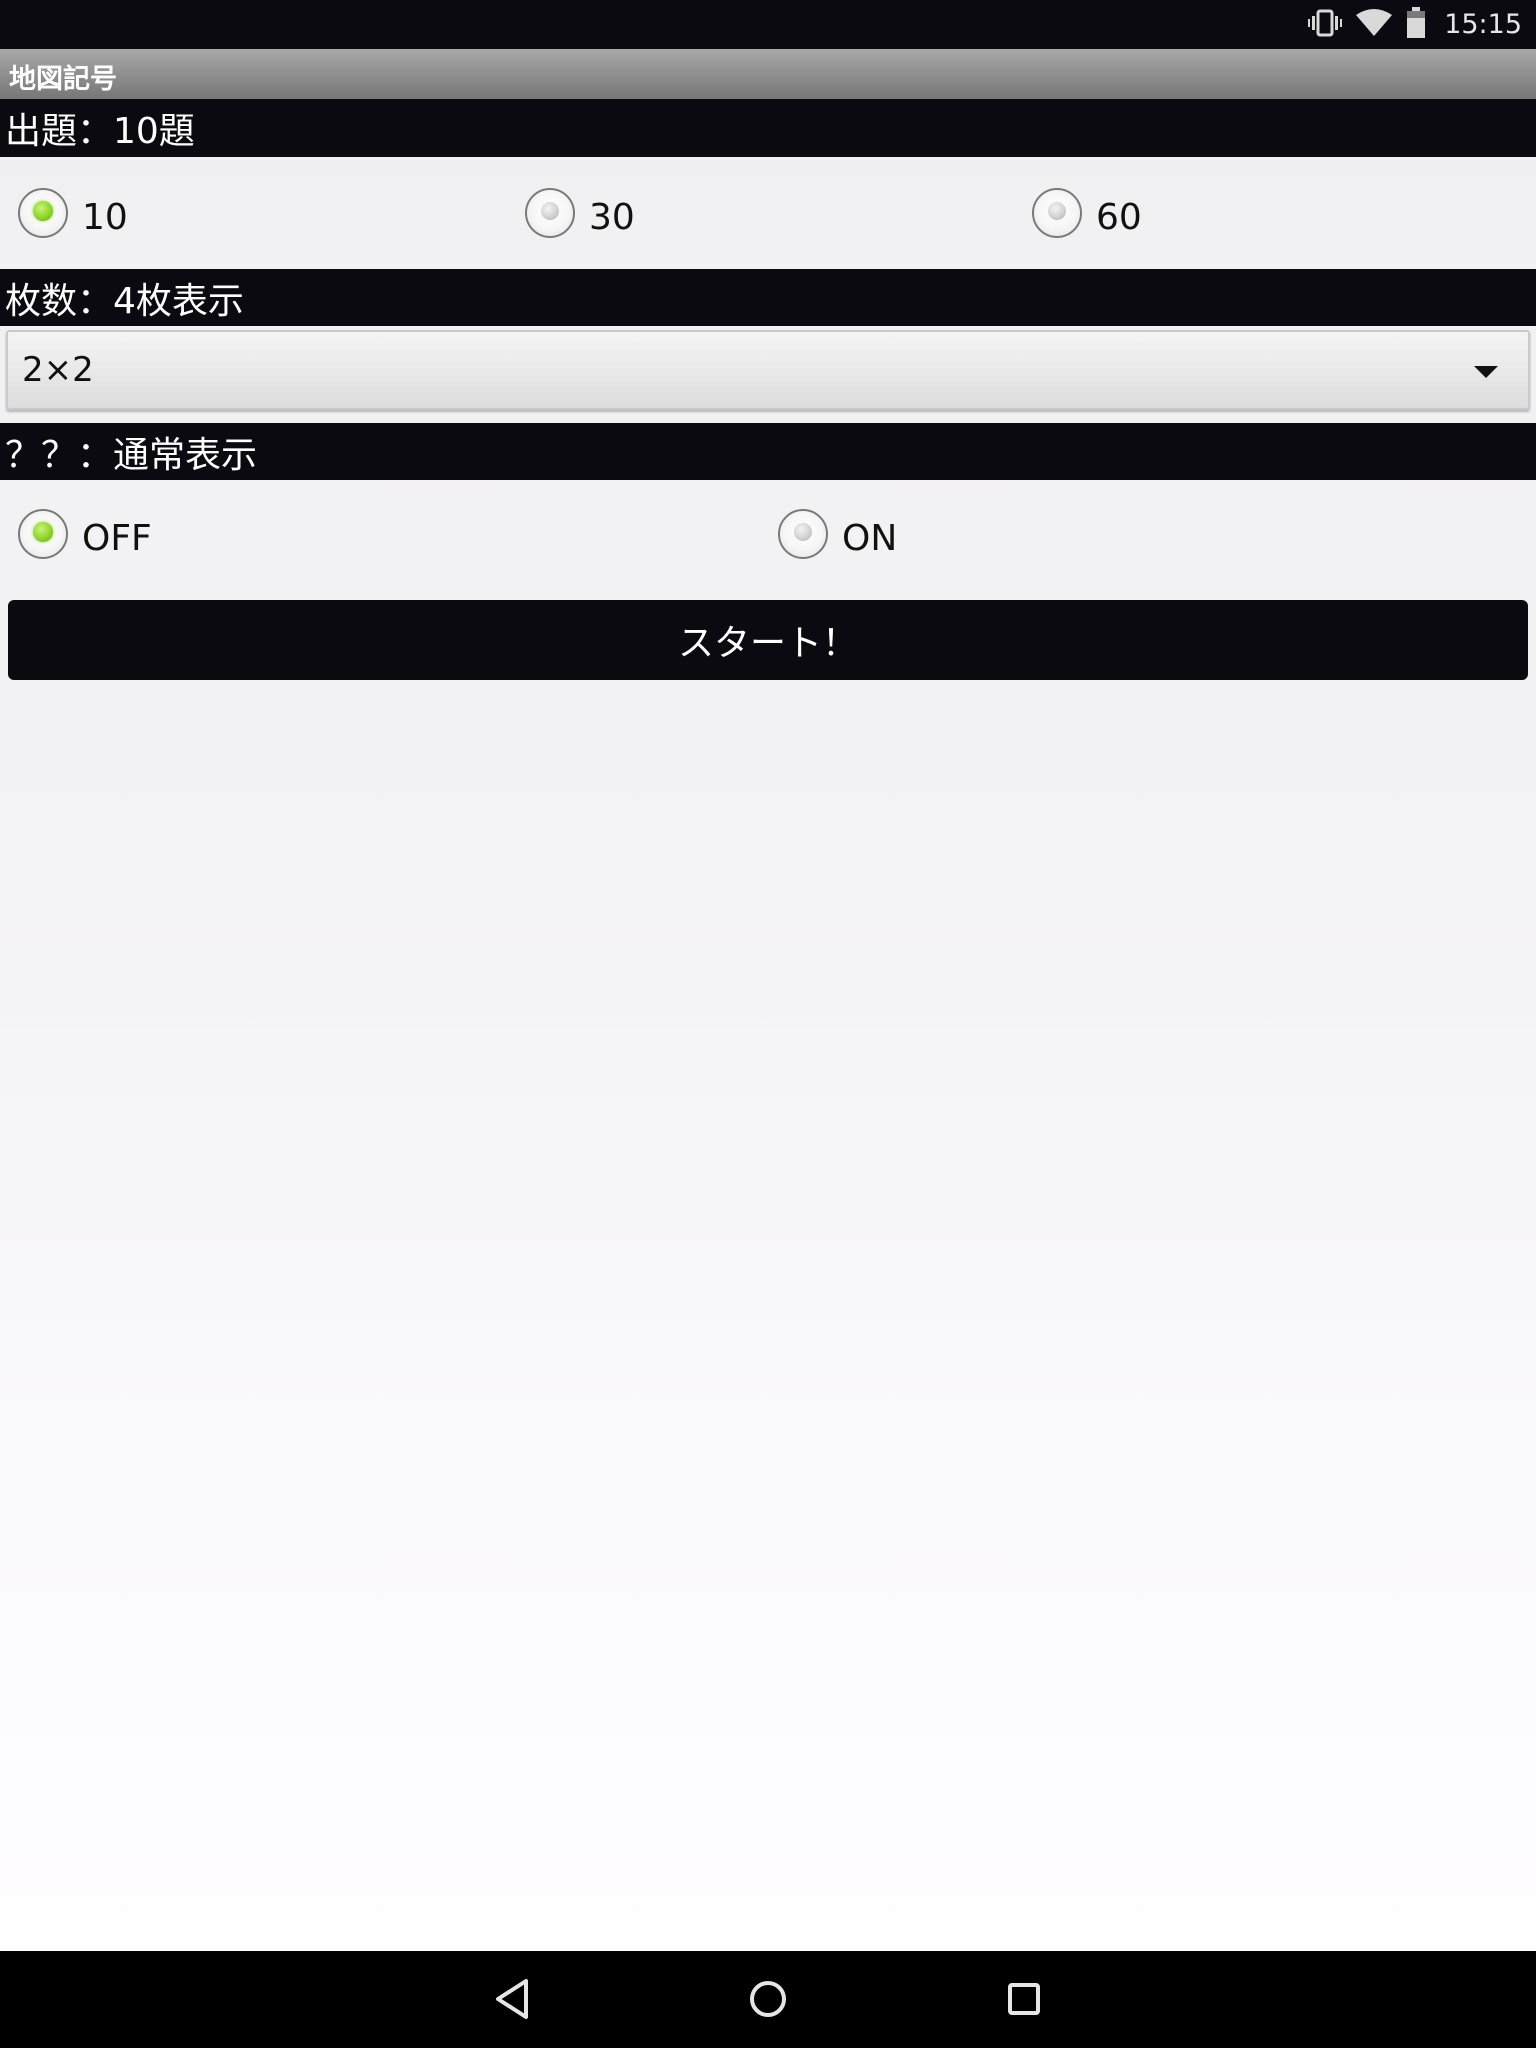  Describe the element at coordinates (58, 370) in the screenshot. I see `dropdown-value: 2×2` at that location.